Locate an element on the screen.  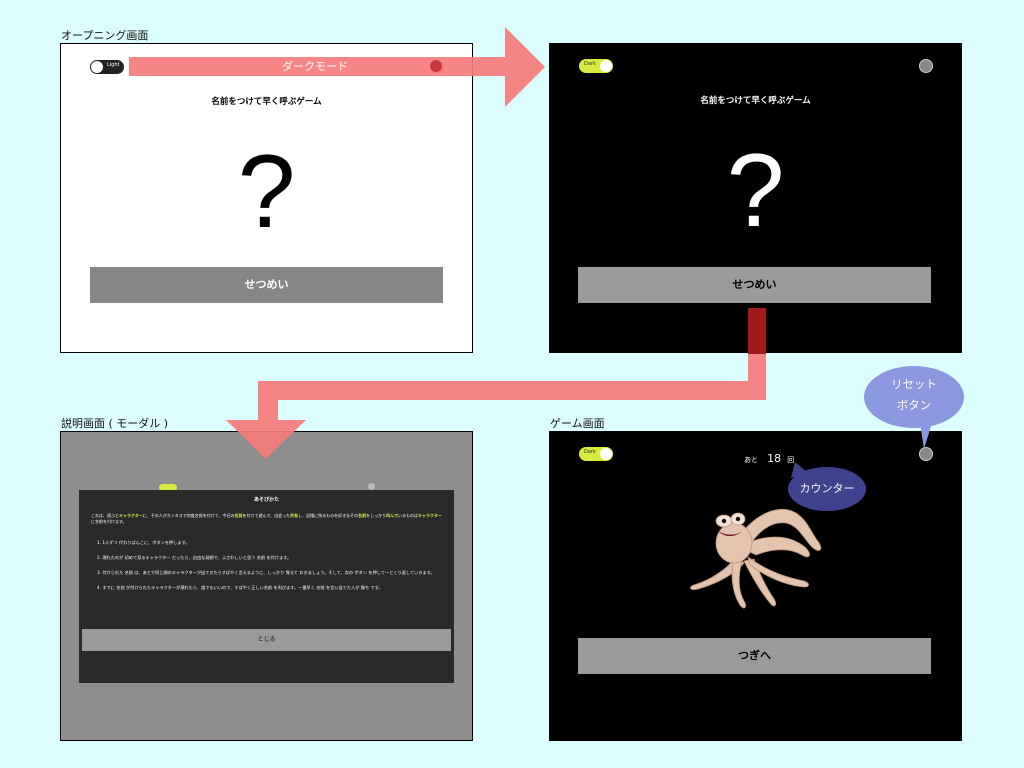
reset-button-highlight is located at coordinates (436, 66).